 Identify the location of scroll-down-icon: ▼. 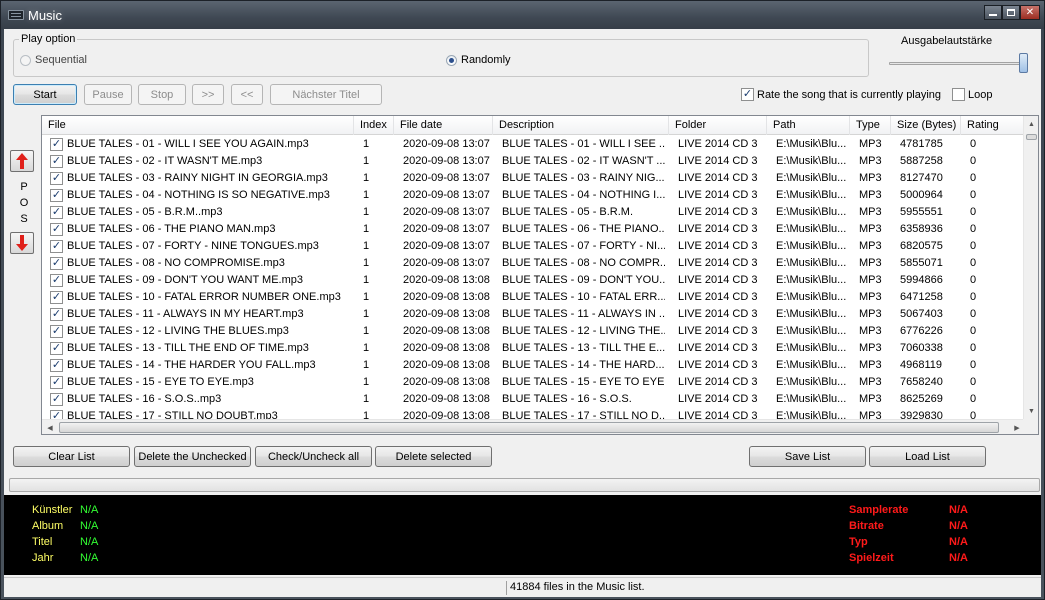
(1031, 411).